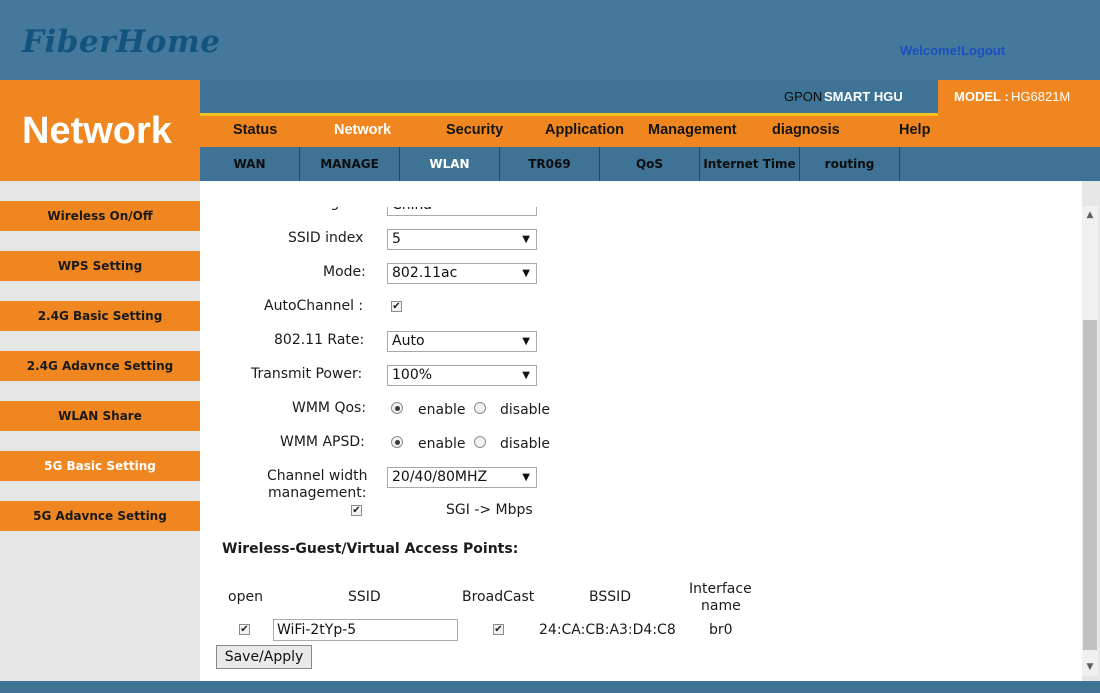 This screenshot has height=693, width=1100. What do you see at coordinates (1041, 96) in the screenshot?
I see `model-value: HG6821M` at bounding box center [1041, 96].